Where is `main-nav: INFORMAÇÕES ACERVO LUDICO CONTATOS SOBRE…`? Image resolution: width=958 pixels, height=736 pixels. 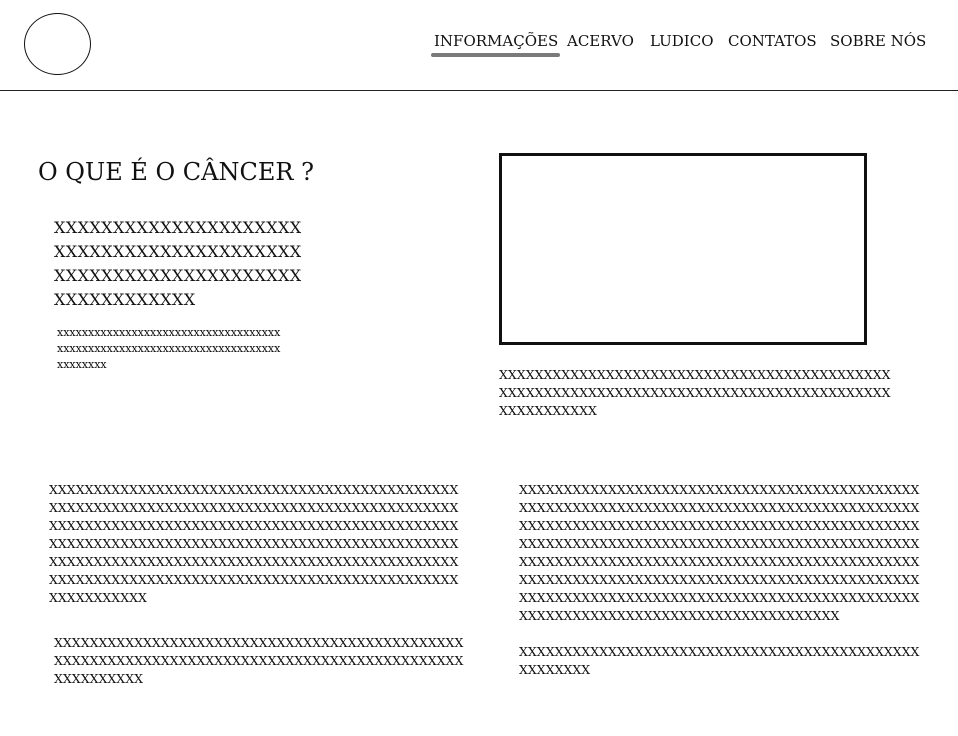
main-nav: INFORMAÇÕES ACERVO LUDICO CONTATOS SOBRE… is located at coordinates (479, 46).